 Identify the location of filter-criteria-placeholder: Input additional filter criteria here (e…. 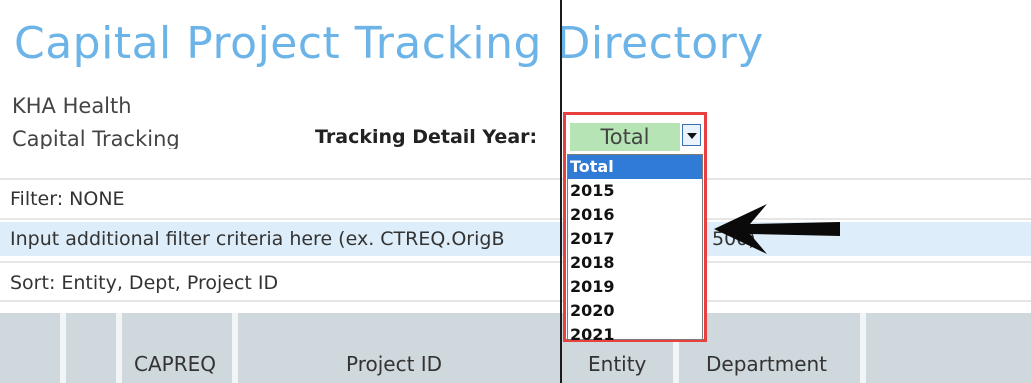
(257, 239).